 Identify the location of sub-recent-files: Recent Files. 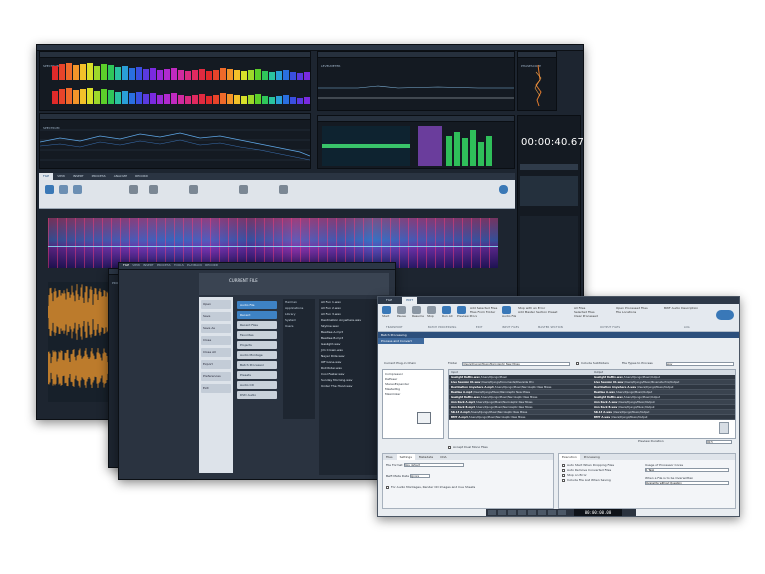
(257, 325).